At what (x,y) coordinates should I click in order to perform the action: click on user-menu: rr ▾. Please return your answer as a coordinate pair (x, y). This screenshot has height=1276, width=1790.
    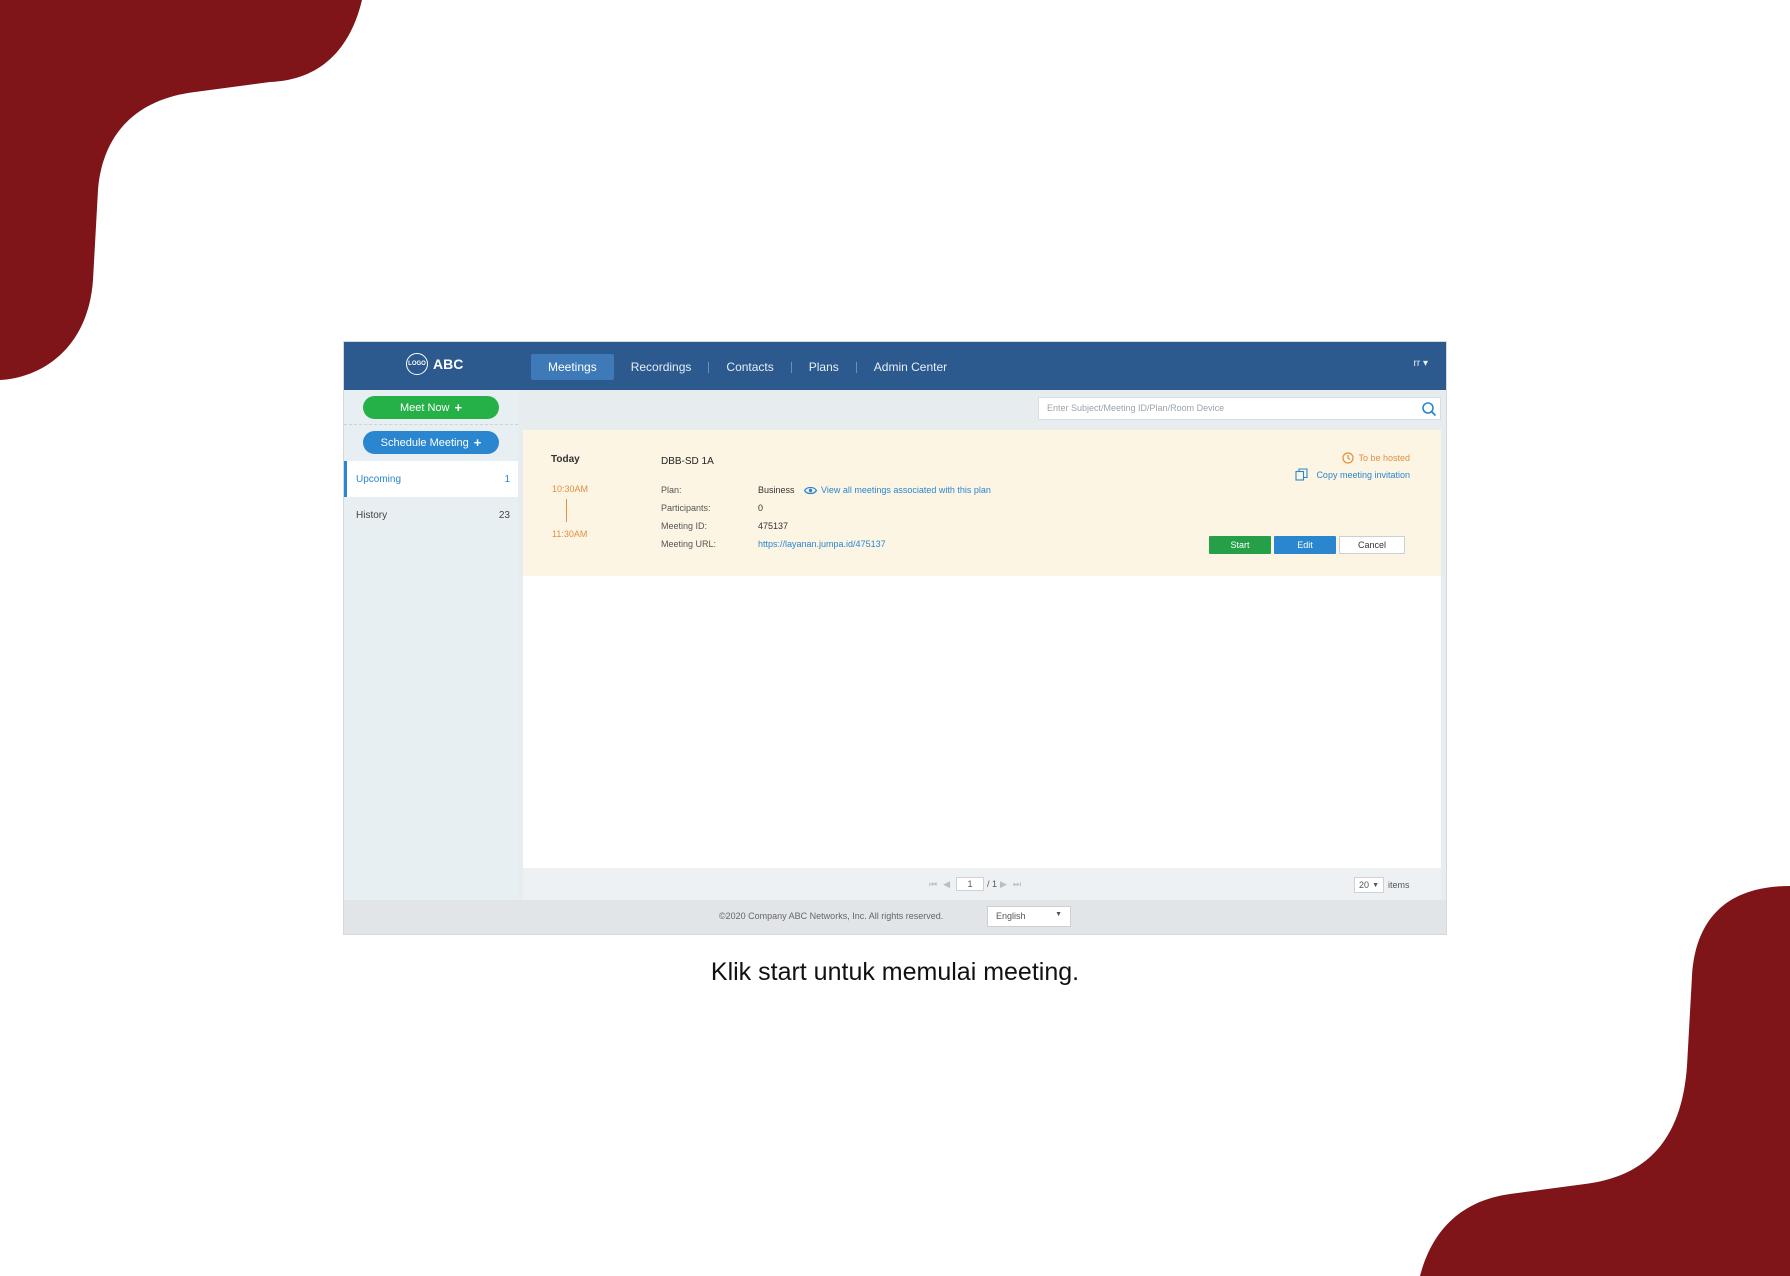
    Looking at the image, I should click on (1421, 363).